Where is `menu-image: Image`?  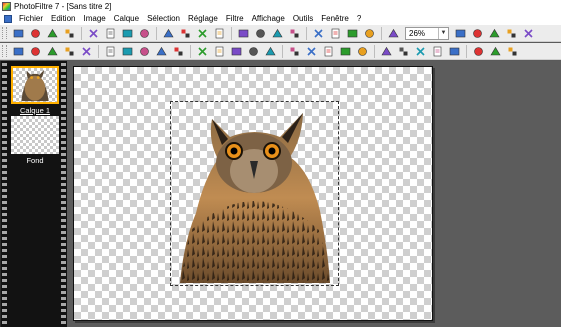
menu-image: Image is located at coordinates (94, 19).